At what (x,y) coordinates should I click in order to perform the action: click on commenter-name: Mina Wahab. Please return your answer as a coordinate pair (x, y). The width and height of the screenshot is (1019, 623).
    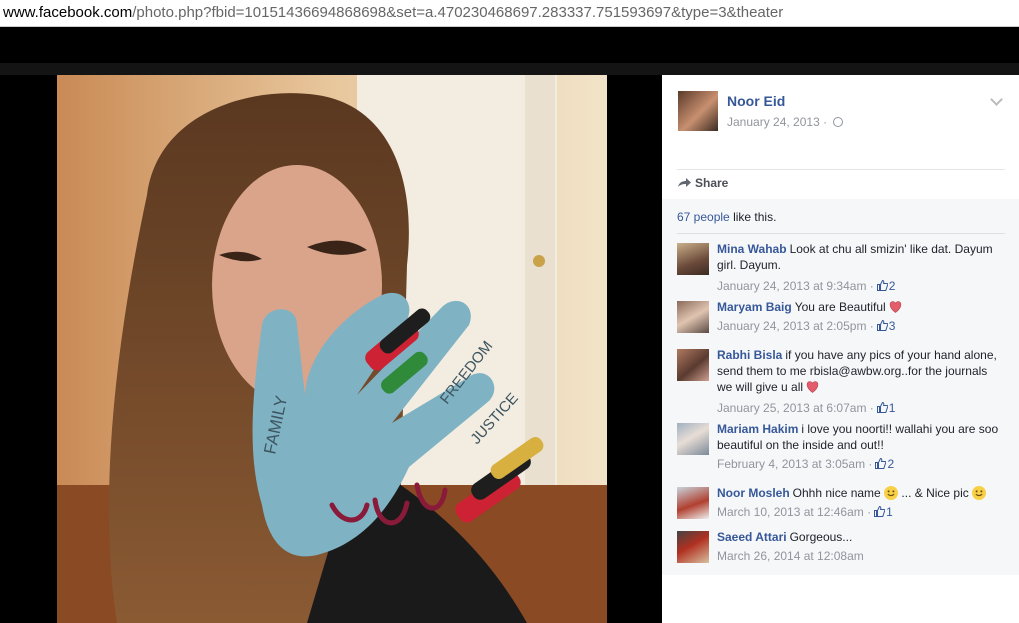
    Looking at the image, I should click on (752, 249).